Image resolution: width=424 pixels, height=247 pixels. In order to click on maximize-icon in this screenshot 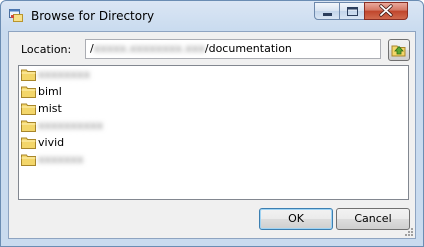, I will do `click(352, 11)`.